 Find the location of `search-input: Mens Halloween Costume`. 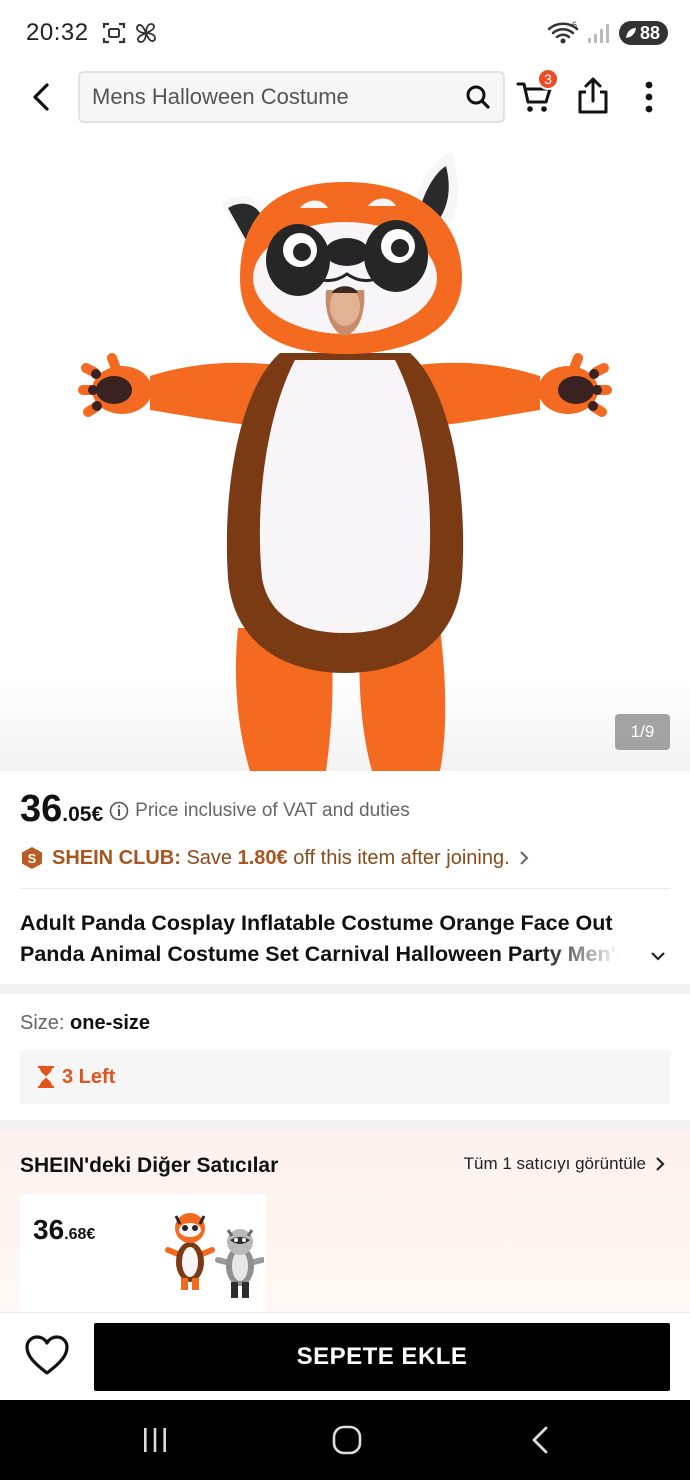

search-input: Mens Halloween Costume is located at coordinates (291, 97).